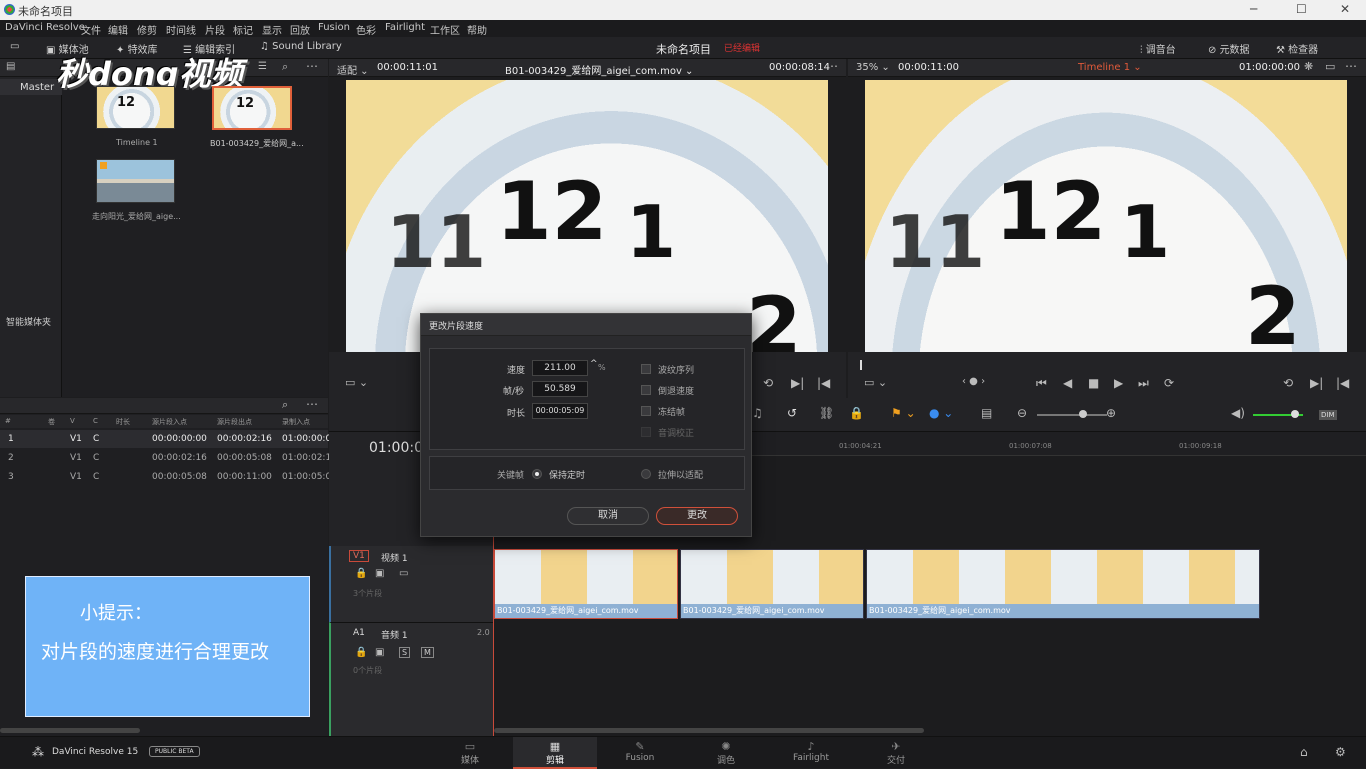 This screenshot has width=1366, height=769. What do you see at coordinates (608, 516) in the screenshot?
I see `cancel-button: 取消` at bounding box center [608, 516].